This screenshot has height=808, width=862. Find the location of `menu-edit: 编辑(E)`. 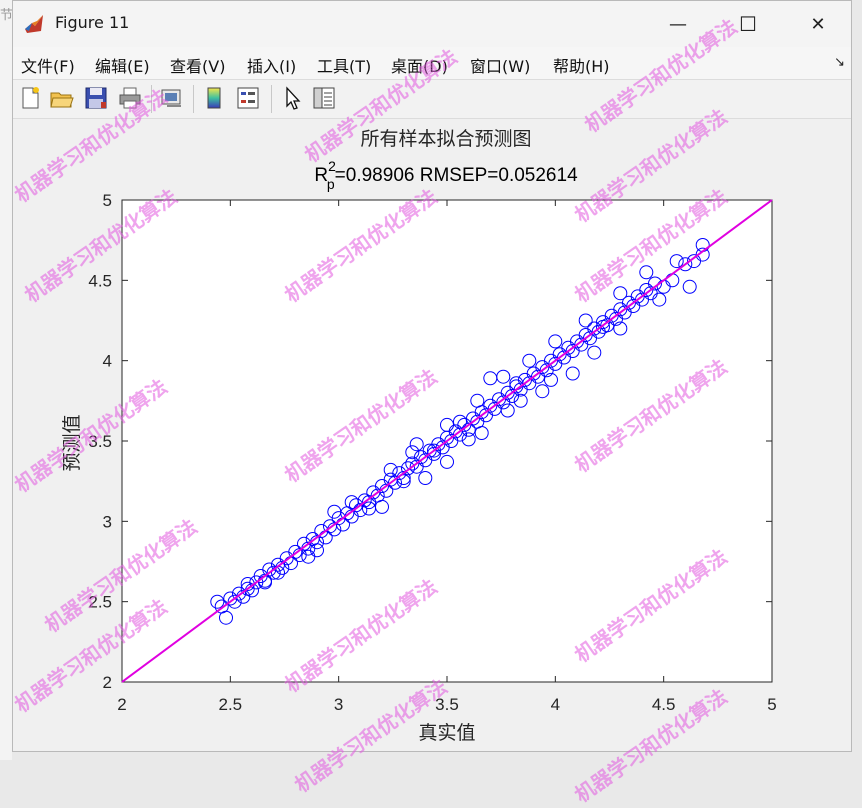

menu-edit: 编辑(E) is located at coordinates (122, 65).